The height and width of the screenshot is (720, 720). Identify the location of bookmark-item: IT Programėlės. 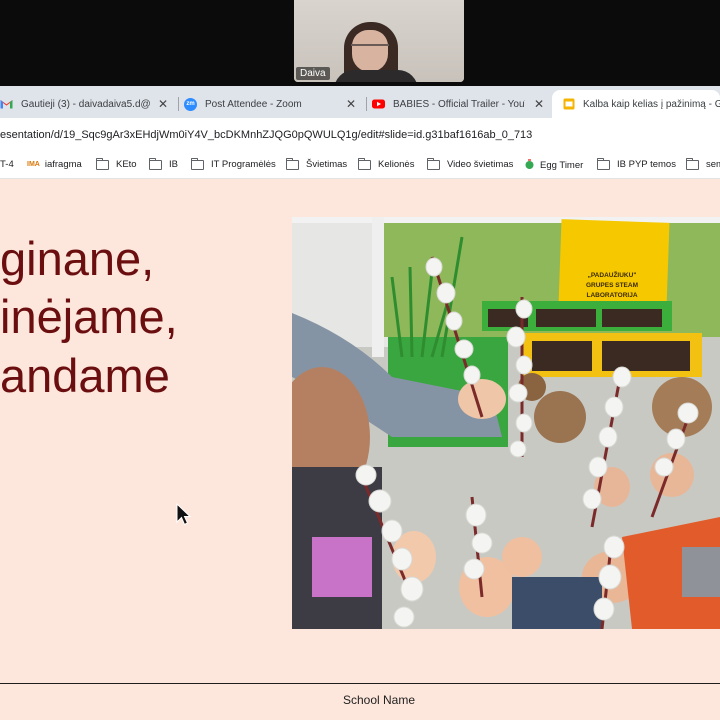
(233, 163).